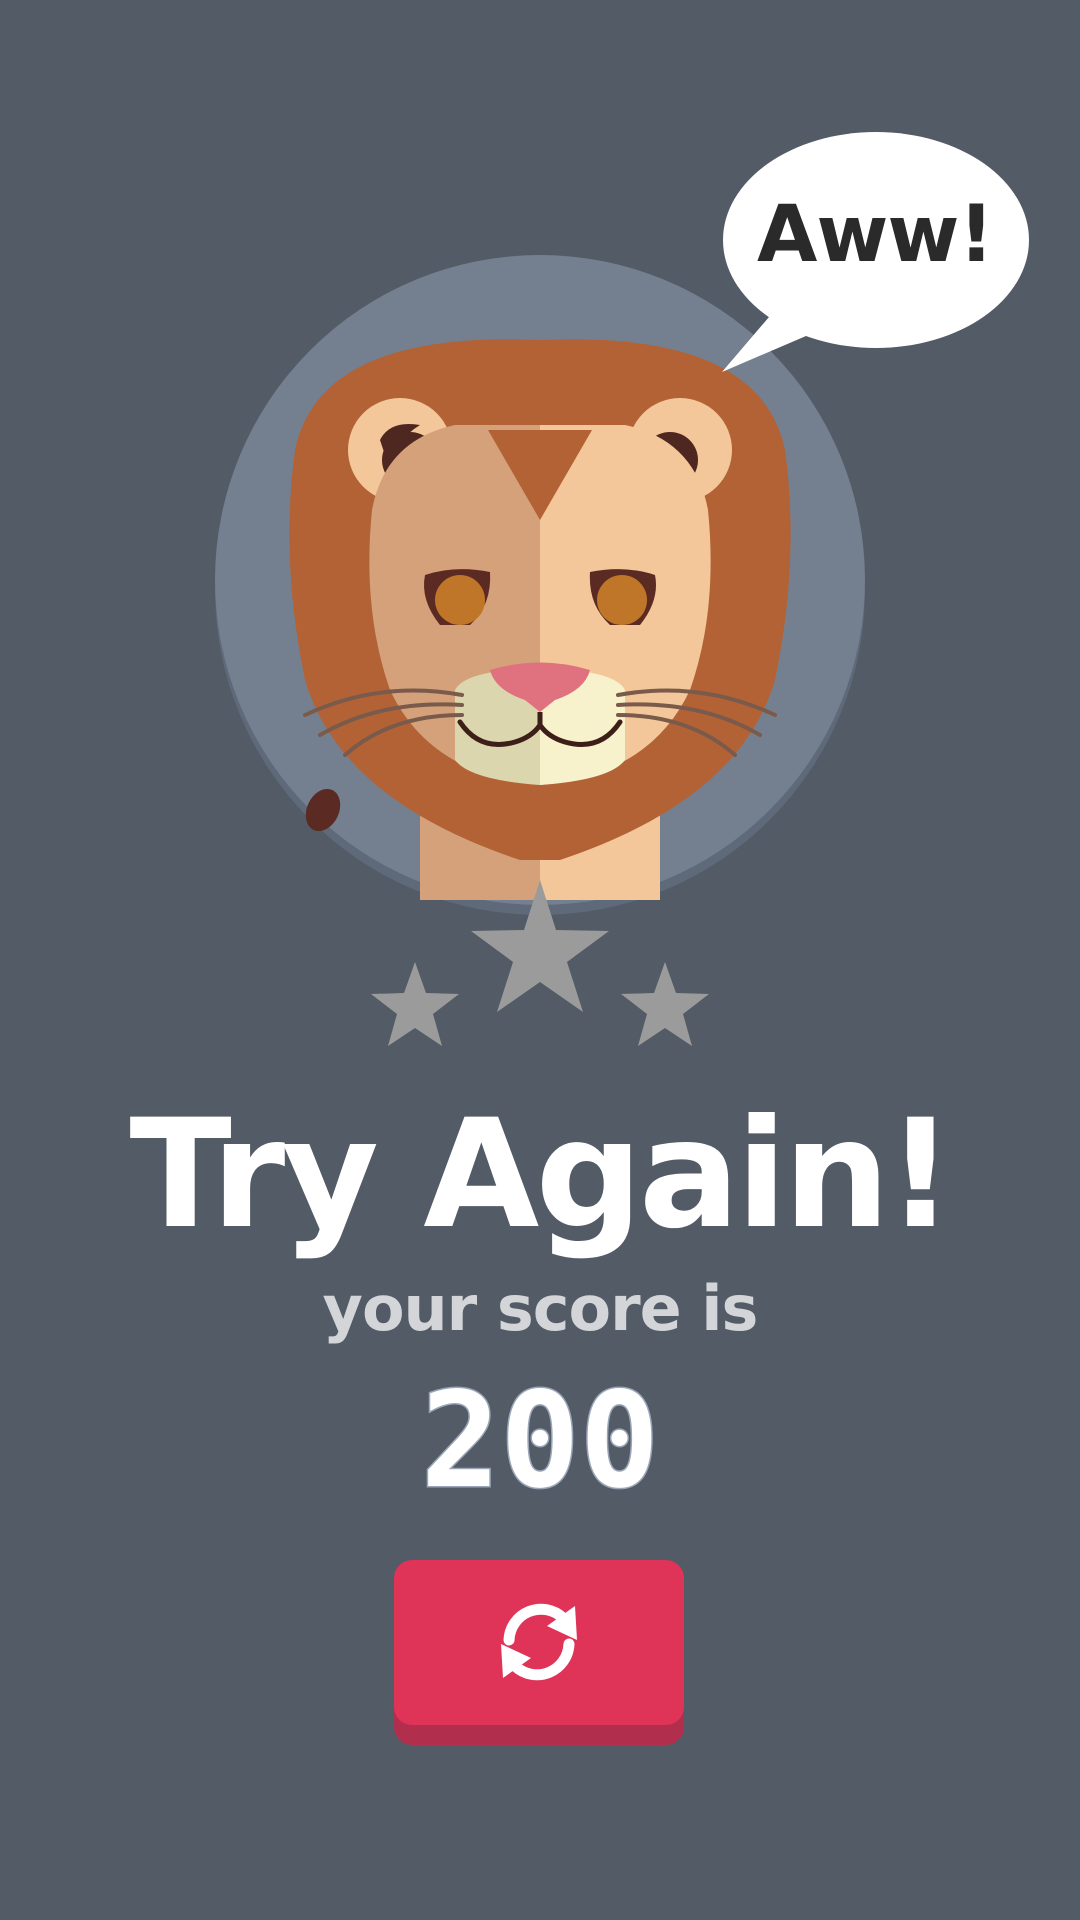 This screenshot has width=1080, height=1920. I want to click on score-value: 200, so click(539, 1441).